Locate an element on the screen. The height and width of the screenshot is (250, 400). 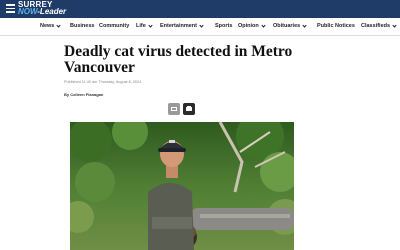
nav-item-business: Business is located at coordinates (82, 26).